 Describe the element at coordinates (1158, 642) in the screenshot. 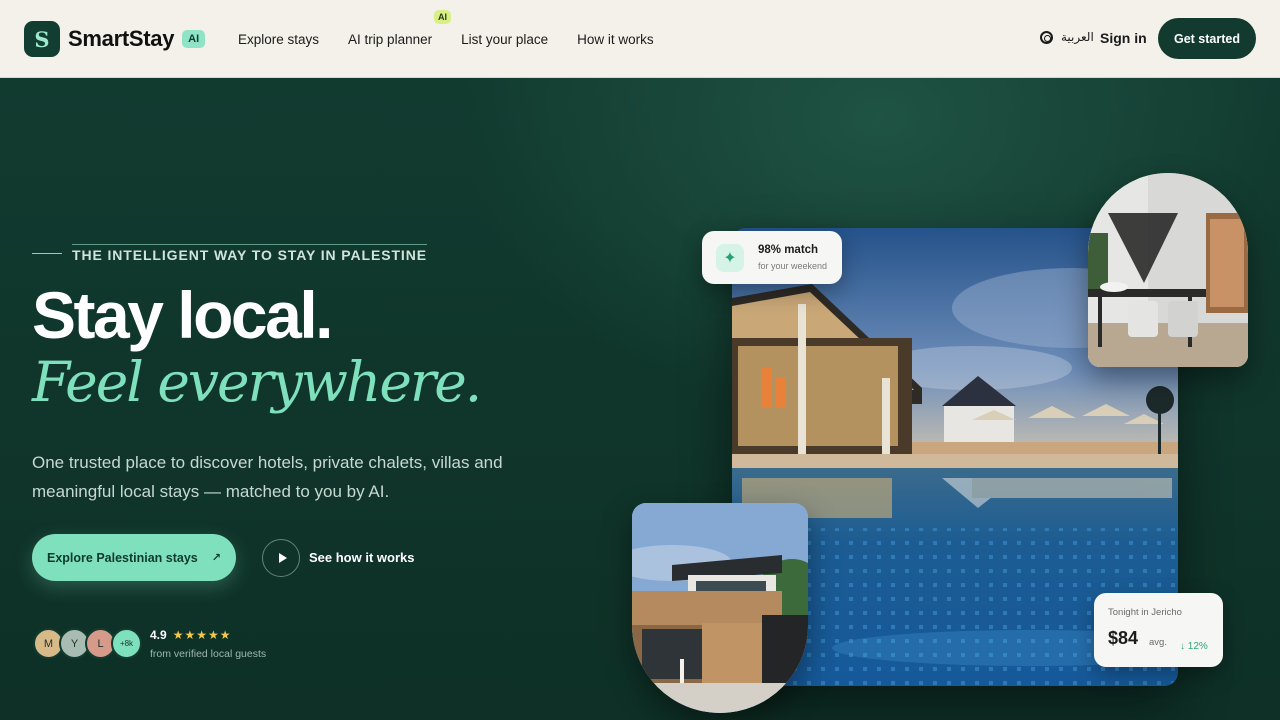

I see `price-unit: avg.` at that location.